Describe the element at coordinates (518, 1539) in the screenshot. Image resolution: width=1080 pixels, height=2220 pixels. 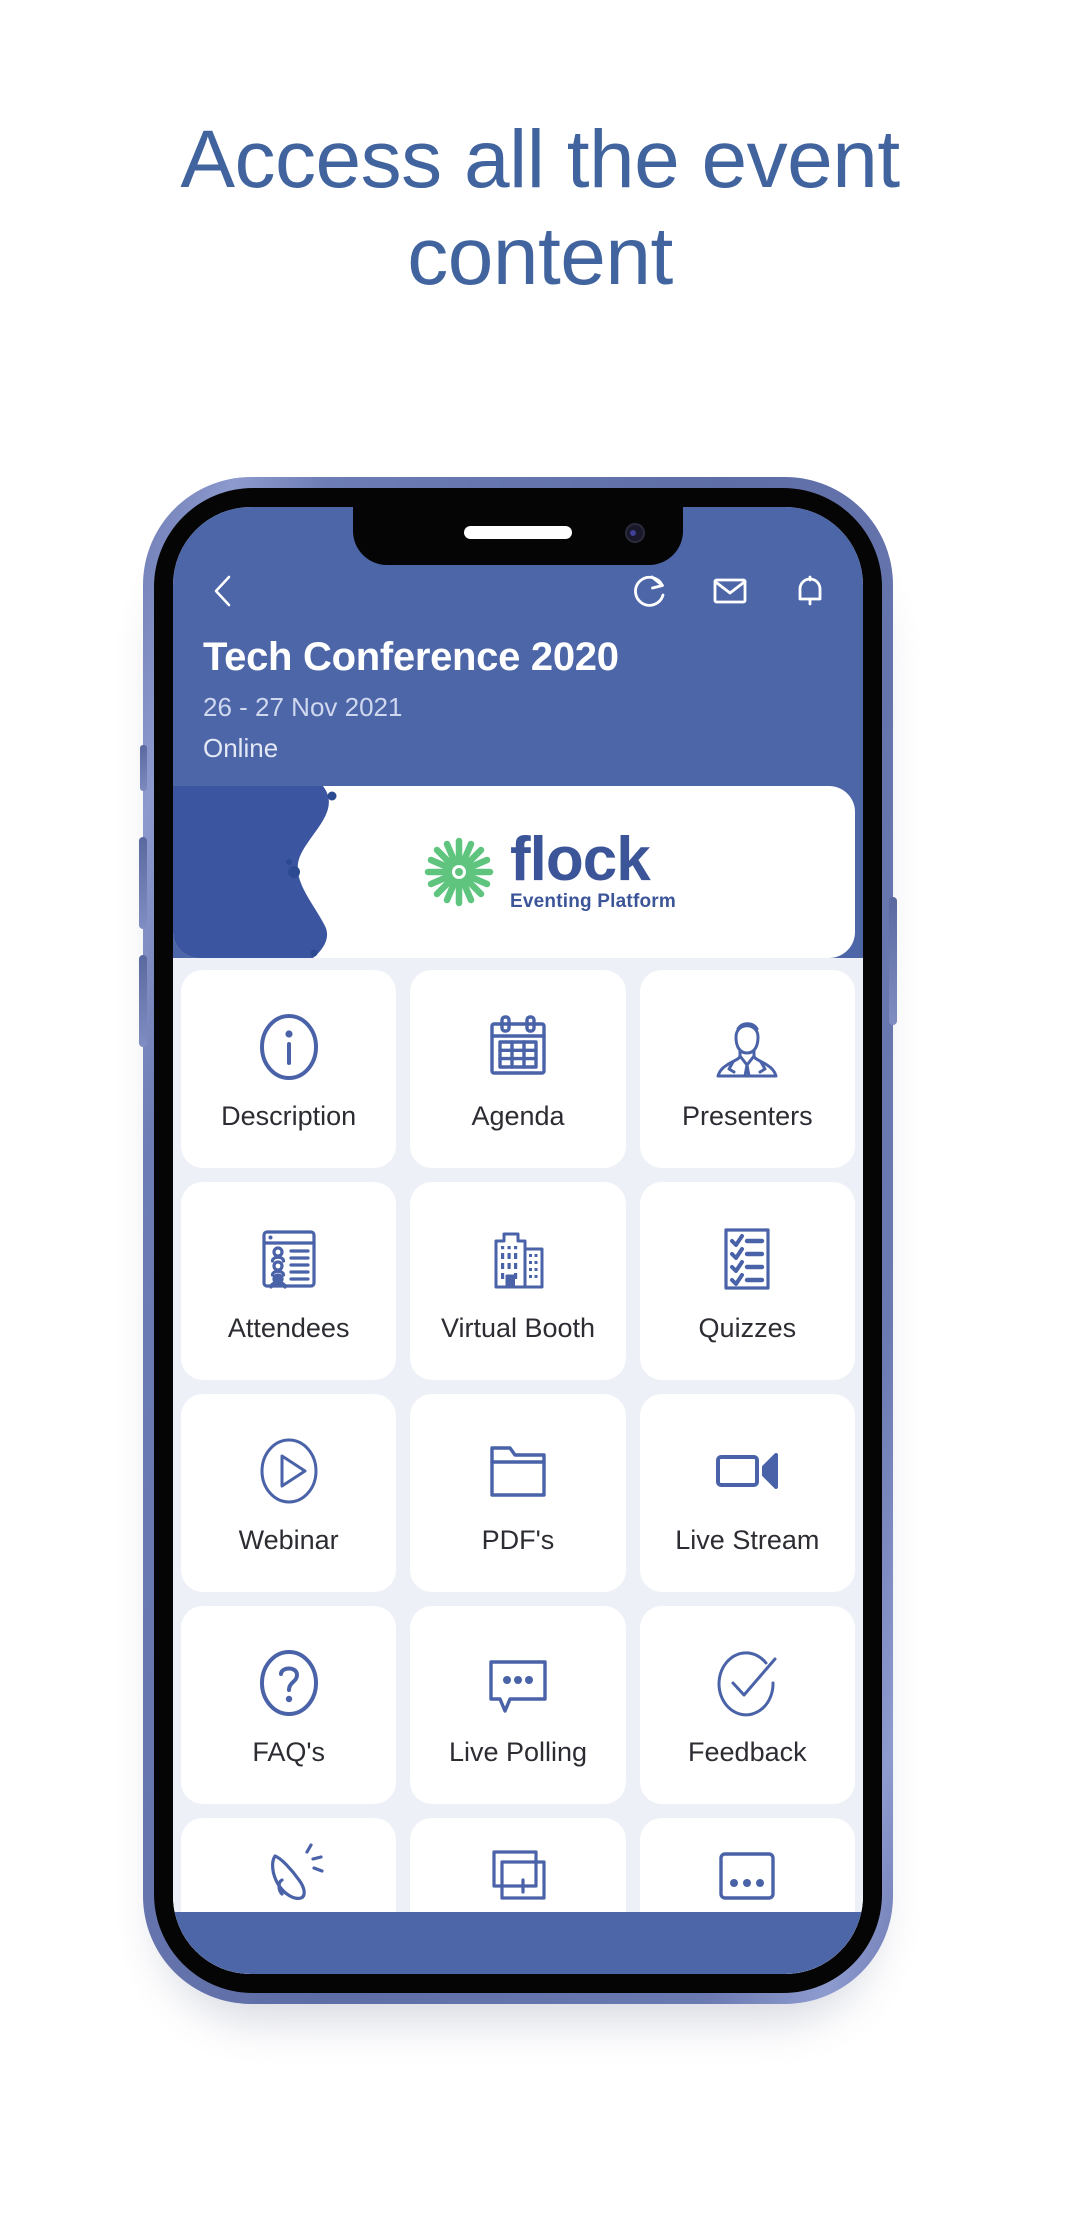
I see `tile-label: PDF's` at that location.